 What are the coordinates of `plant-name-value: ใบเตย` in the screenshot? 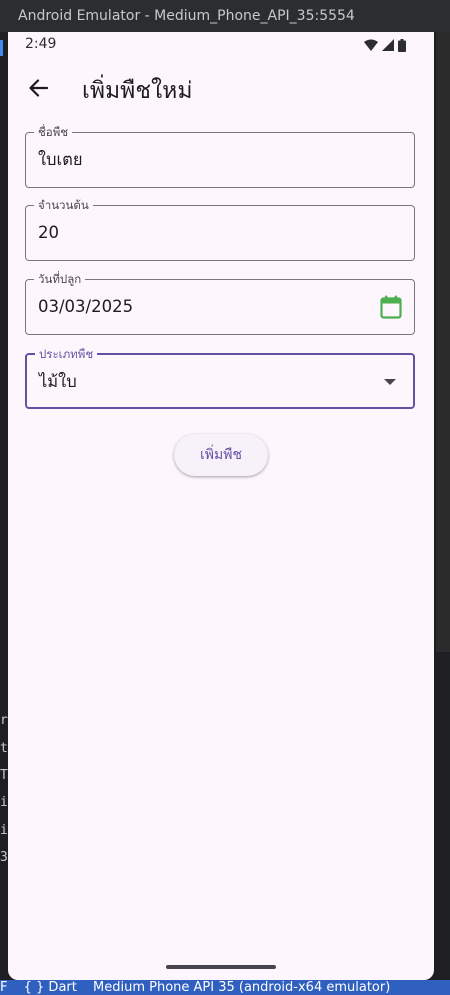 It's located at (60, 159).